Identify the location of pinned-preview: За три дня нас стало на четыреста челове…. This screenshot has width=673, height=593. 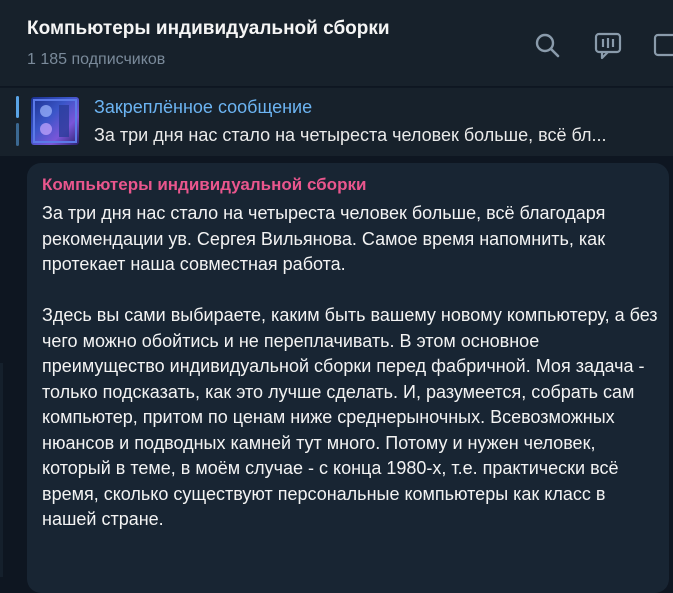
(350, 135).